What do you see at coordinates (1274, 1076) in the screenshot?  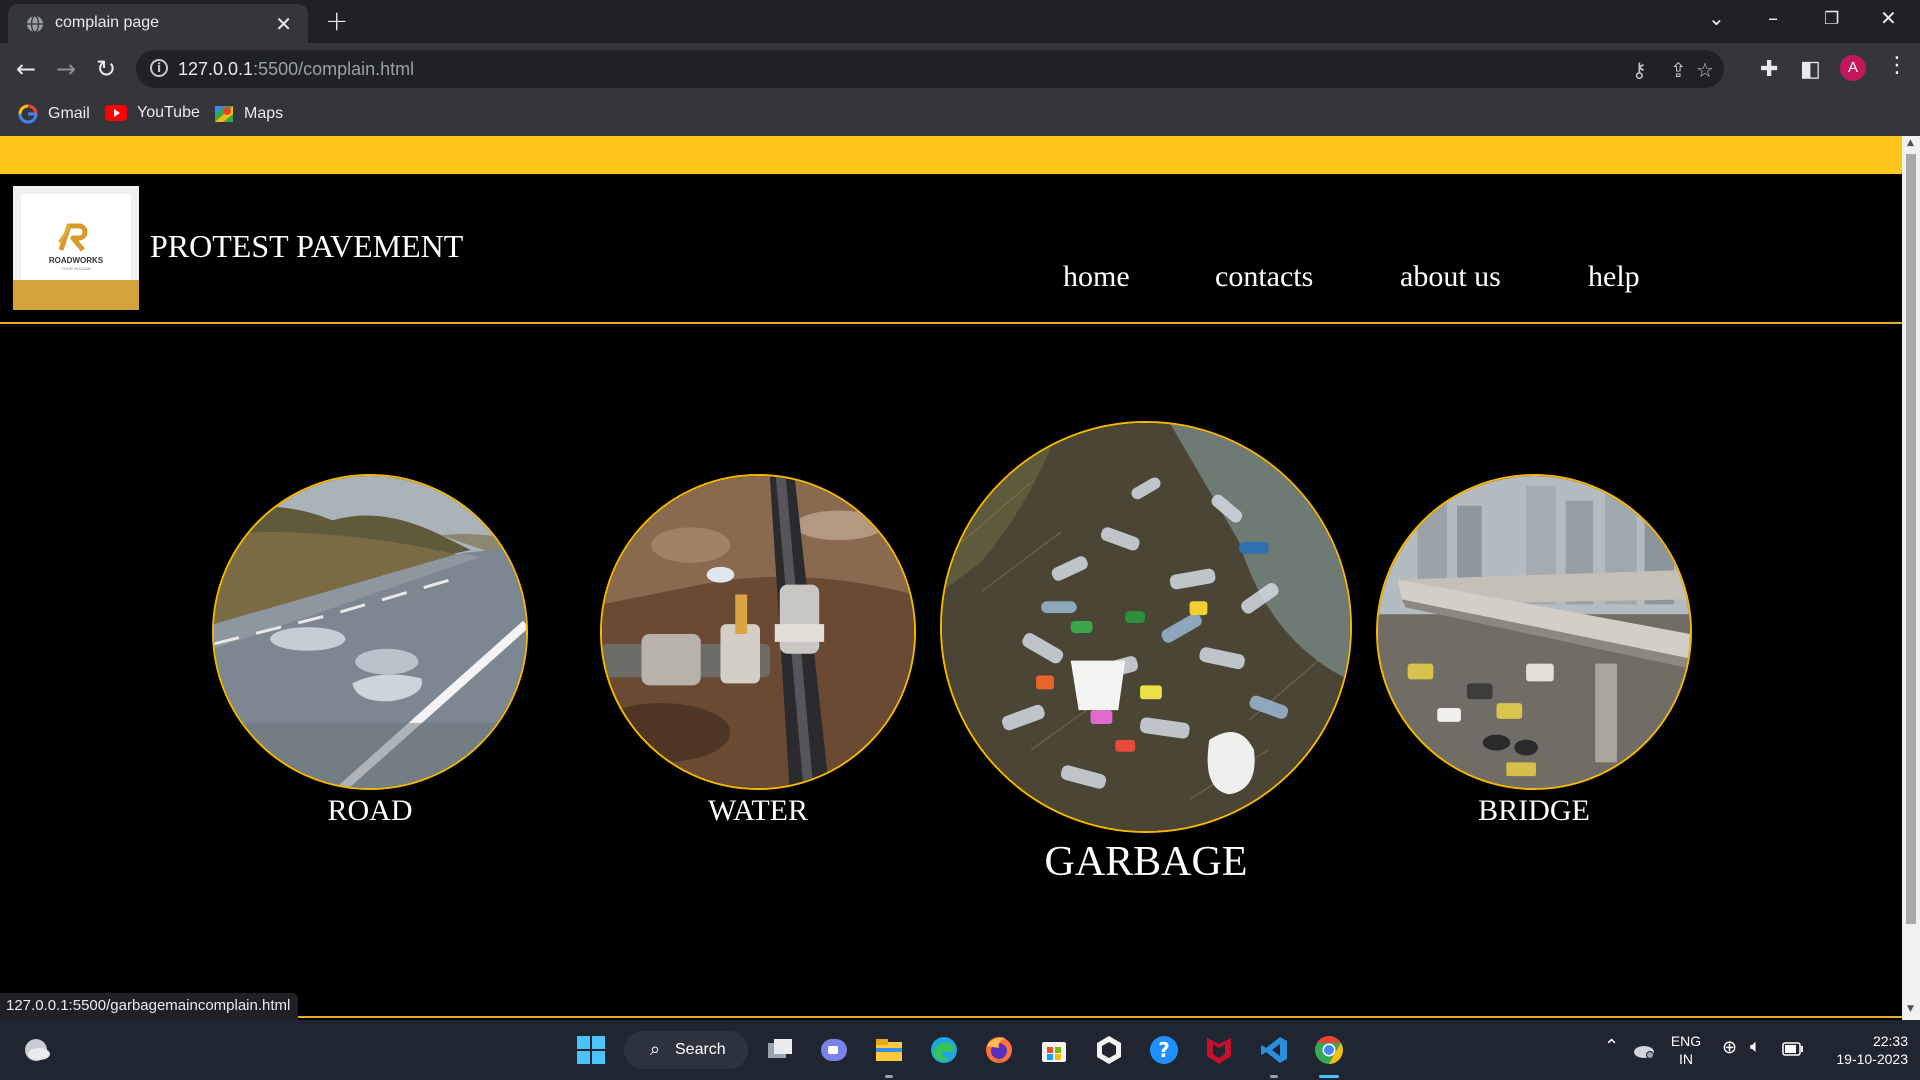 I see `vscode-running-indicator` at bounding box center [1274, 1076].